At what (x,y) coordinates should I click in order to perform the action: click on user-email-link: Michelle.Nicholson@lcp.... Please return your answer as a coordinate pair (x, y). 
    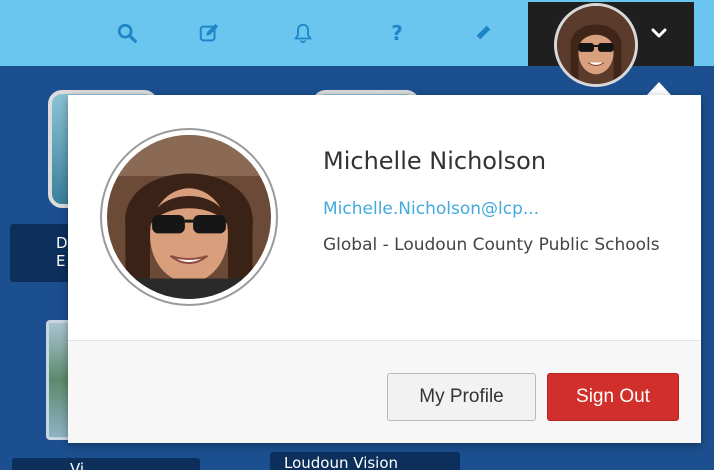
    Looking at the image, I should click on (431, 209).